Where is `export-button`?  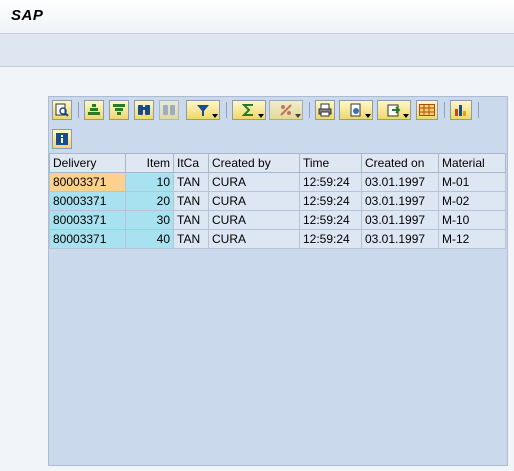
export-button is located at coordinates (356, 110).